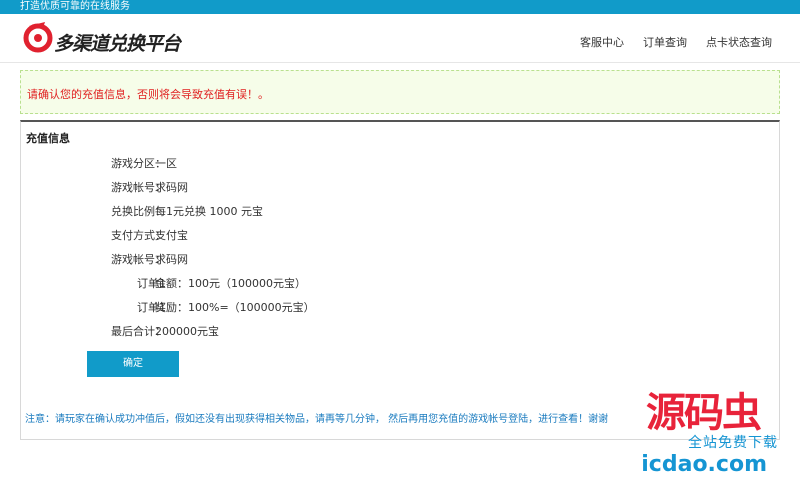 Image resolution: width=800 pixels, height=484 pixels. Describe the element at coordinates (704, 412) in the screenshot. I see `watermark-logo: 源码虫` at that location.